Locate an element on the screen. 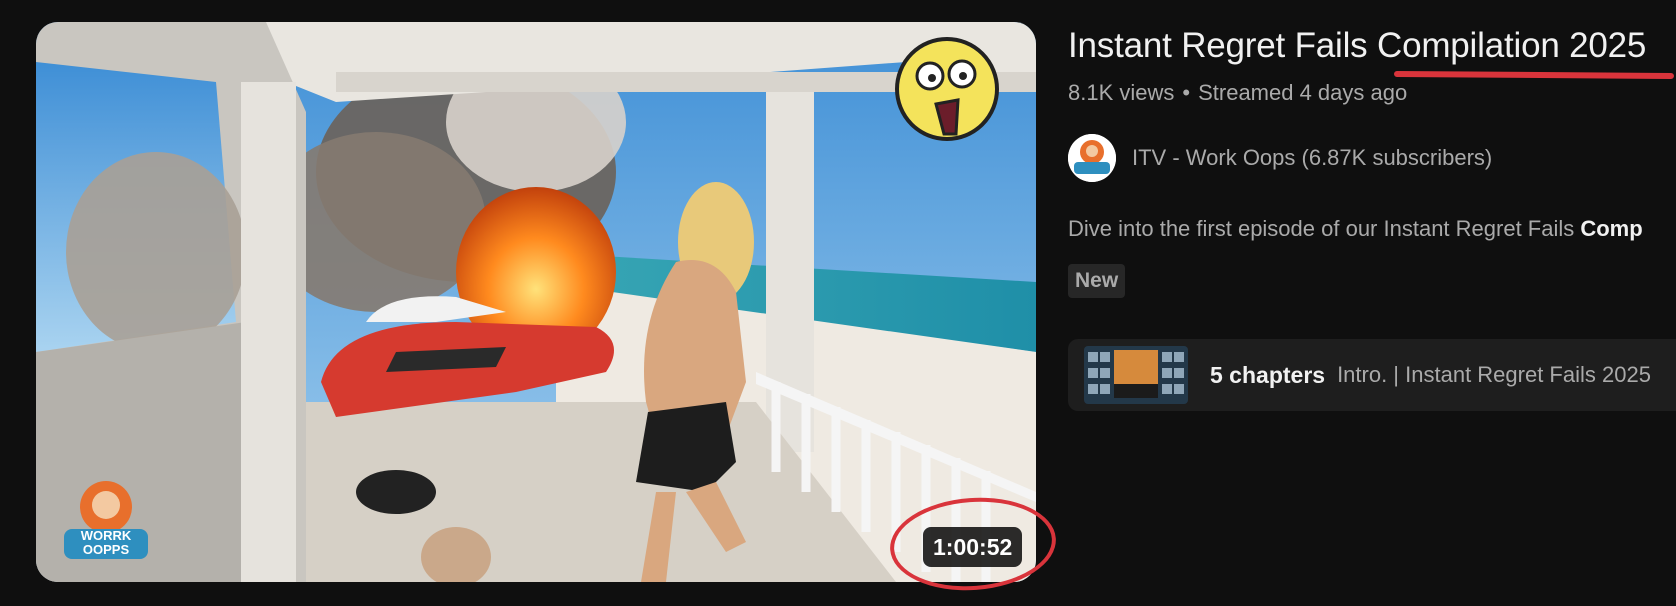 This screenshot has width=1676, height=606. new-badge: New is located at coordinates (1097, 281).